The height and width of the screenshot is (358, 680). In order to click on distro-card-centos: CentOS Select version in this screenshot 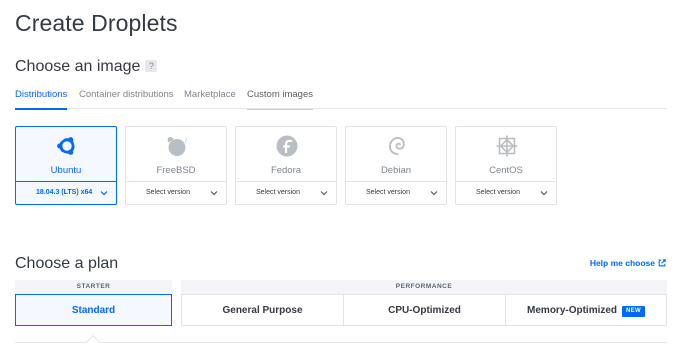, I will do `click(506, 165)`.